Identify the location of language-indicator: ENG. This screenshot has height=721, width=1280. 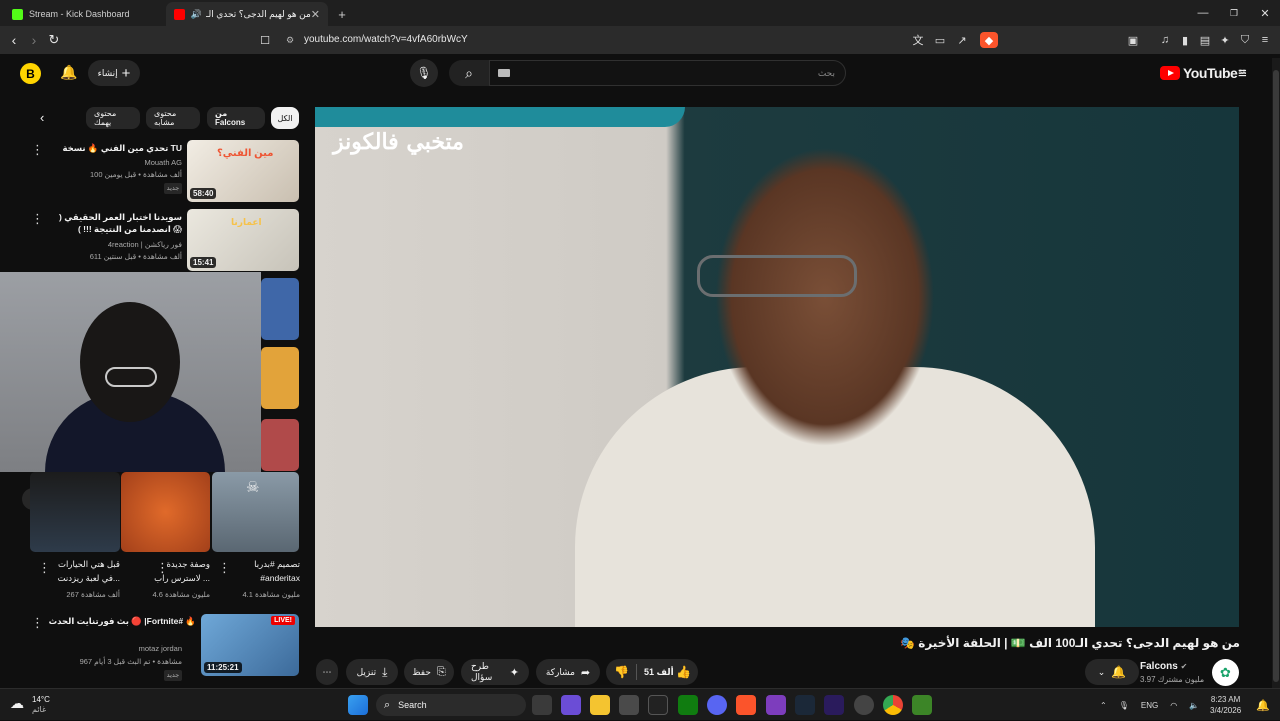
(1149, 705).